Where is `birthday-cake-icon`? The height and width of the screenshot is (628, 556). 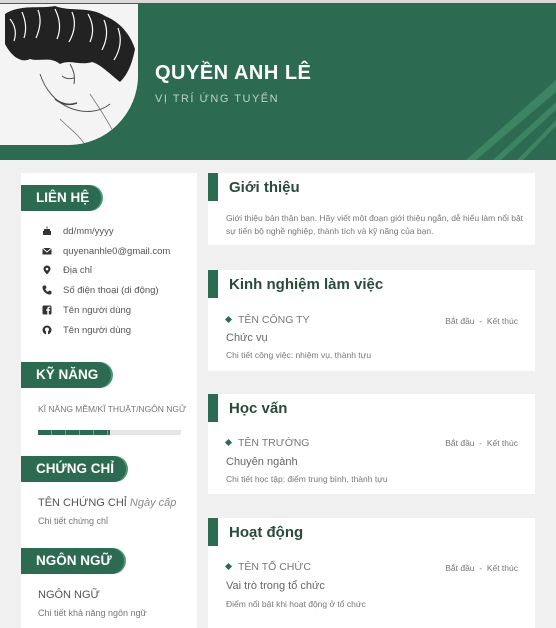 birthday-cake-icon is located at coordinates (47, 231).